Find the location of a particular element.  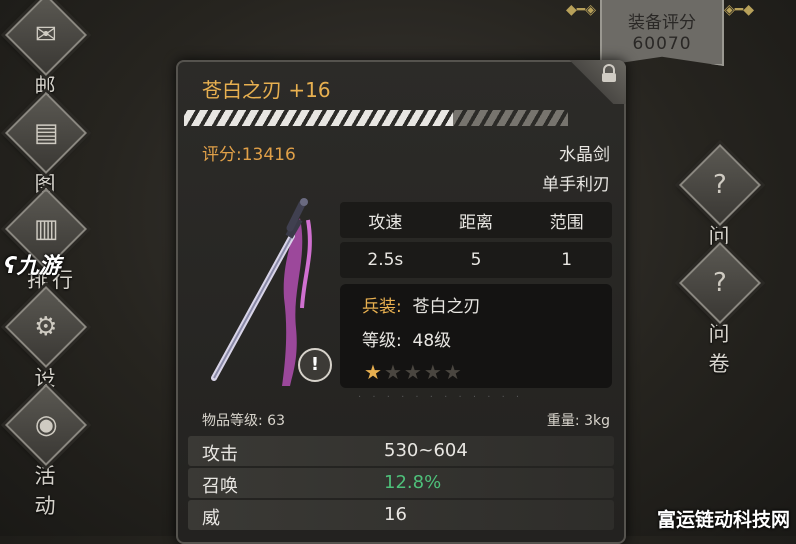

stat-value-area: 1 is located at coordinates (567, 260).